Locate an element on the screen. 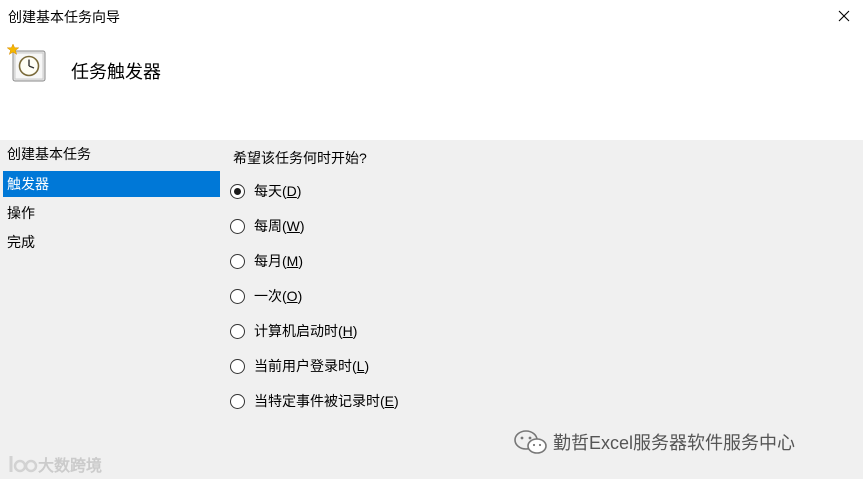  option-at-logon: 当前用户登录时(L) is located at coordinates (299, 366).